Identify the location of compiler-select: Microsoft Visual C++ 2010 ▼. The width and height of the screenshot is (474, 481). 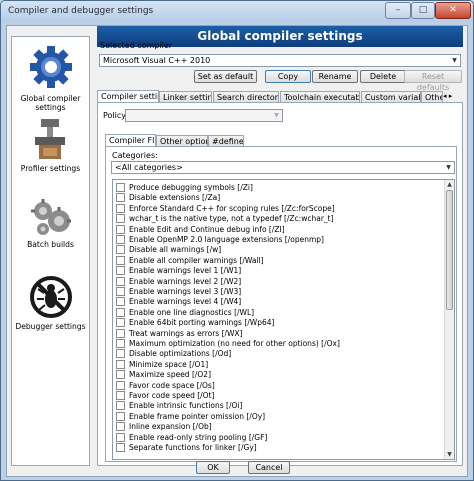
(280, 60).